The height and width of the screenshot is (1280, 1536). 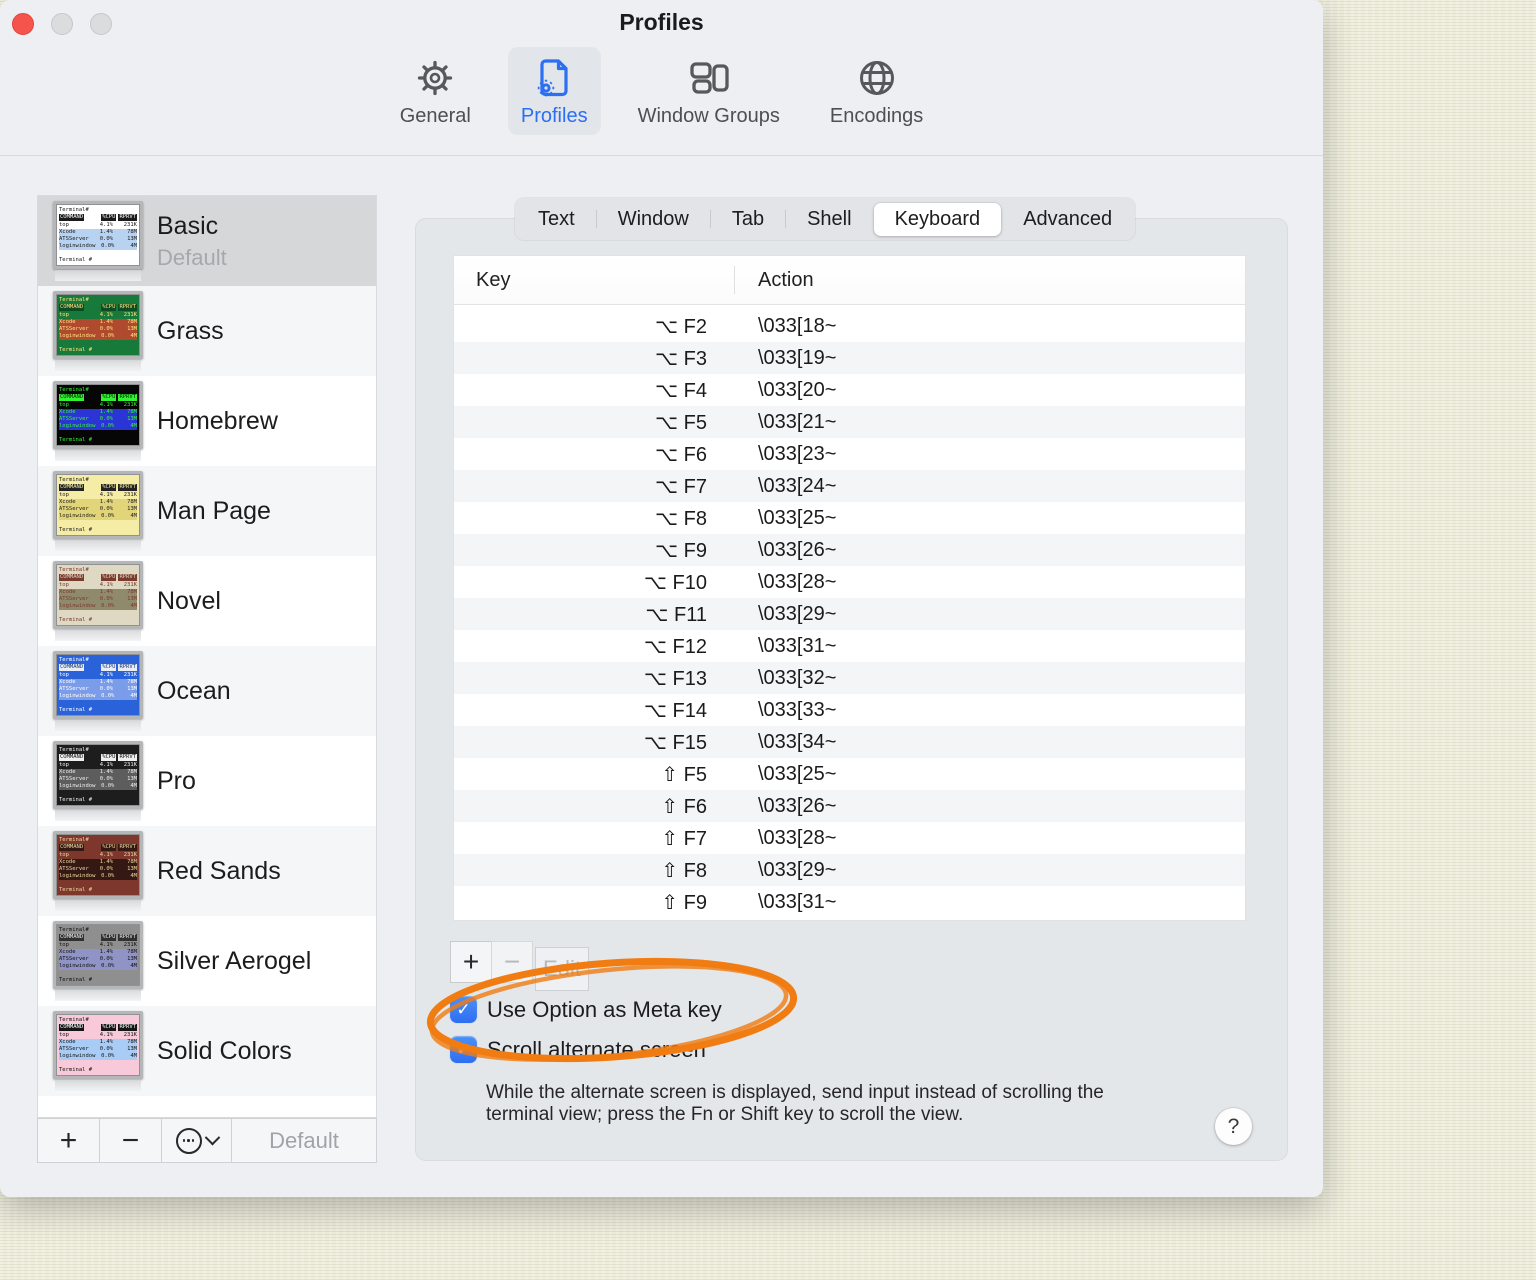 I want to click on table-row: ⌥ F15 \033[34~, so click(x=849, y=742).